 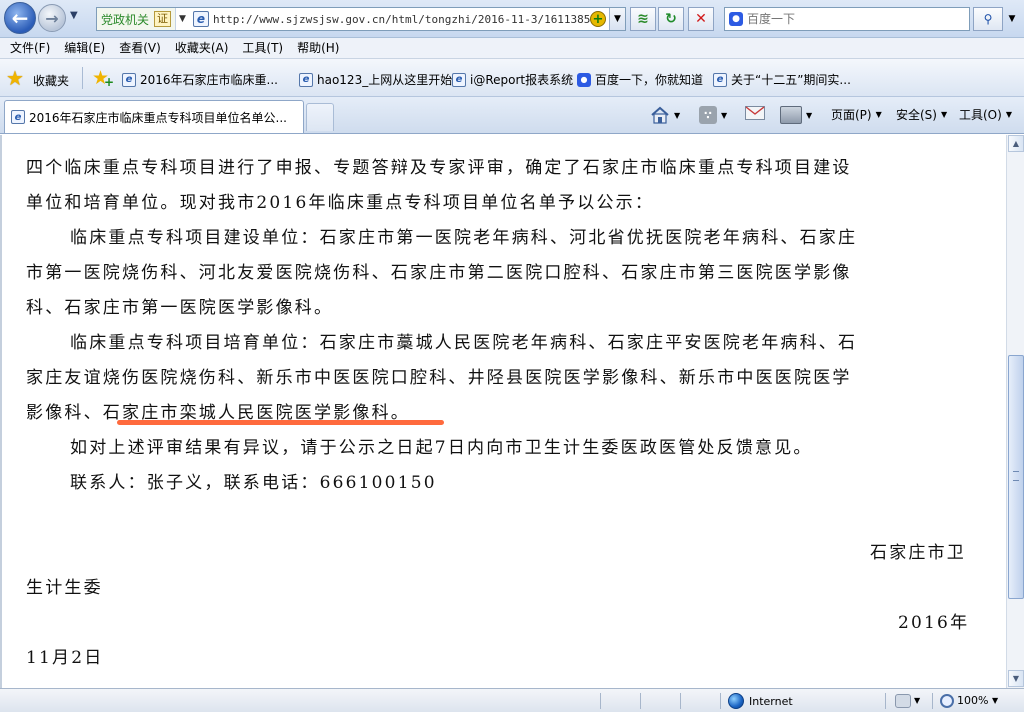 What do you see at coordinates (85, 48) in the screenshot?
I see `menu-edit: 编辑(E)` at bounding box center [85, 48].